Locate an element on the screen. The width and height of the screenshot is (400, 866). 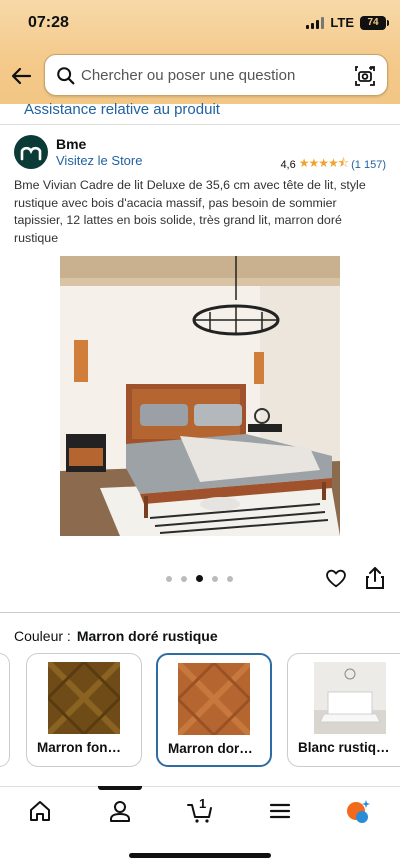
image-carousel-dots is located at coordinates (199, 578).